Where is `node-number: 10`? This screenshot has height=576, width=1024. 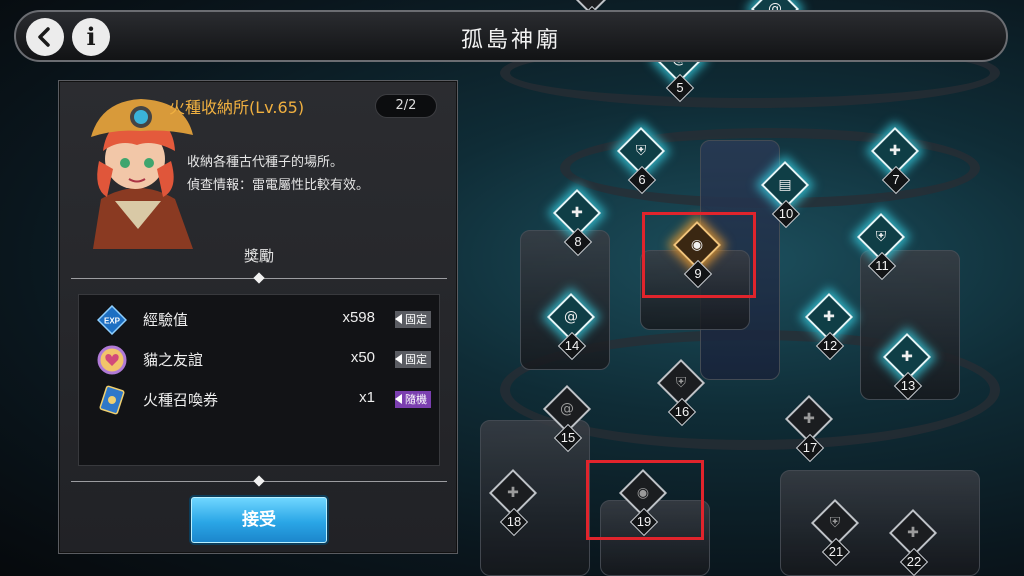
node-number: 10 is located at coordinates (786, 213).